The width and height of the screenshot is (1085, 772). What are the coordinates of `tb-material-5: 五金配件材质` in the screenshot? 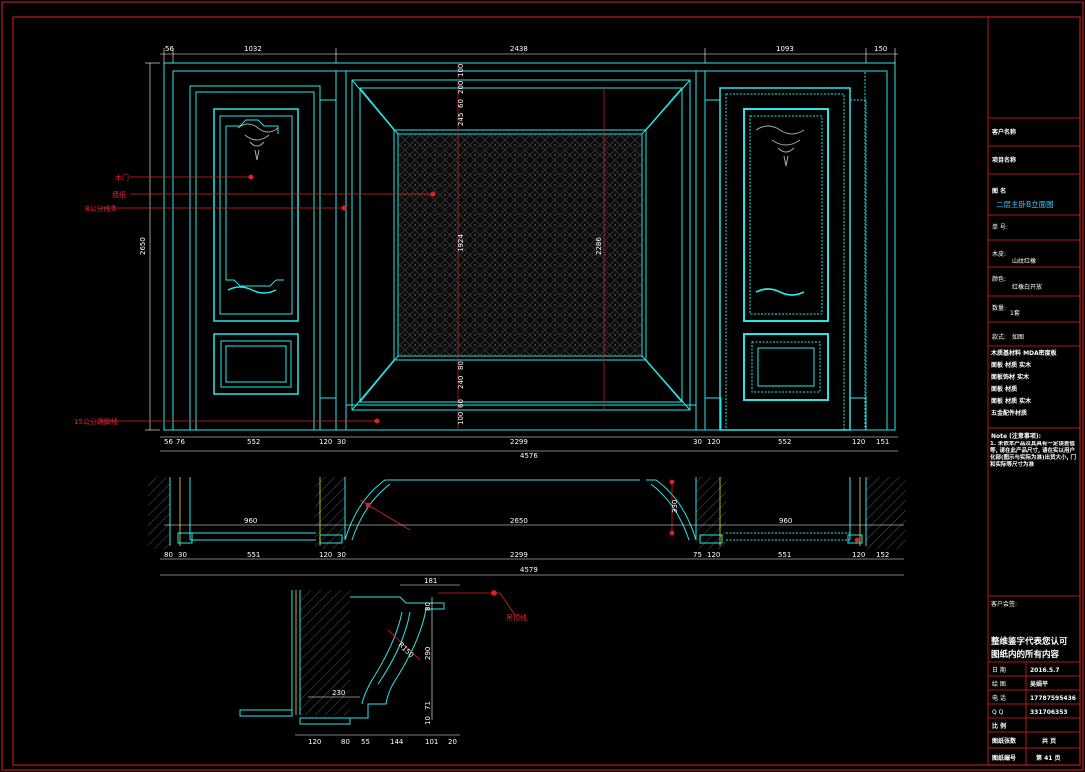 It's located at (1009, 413).